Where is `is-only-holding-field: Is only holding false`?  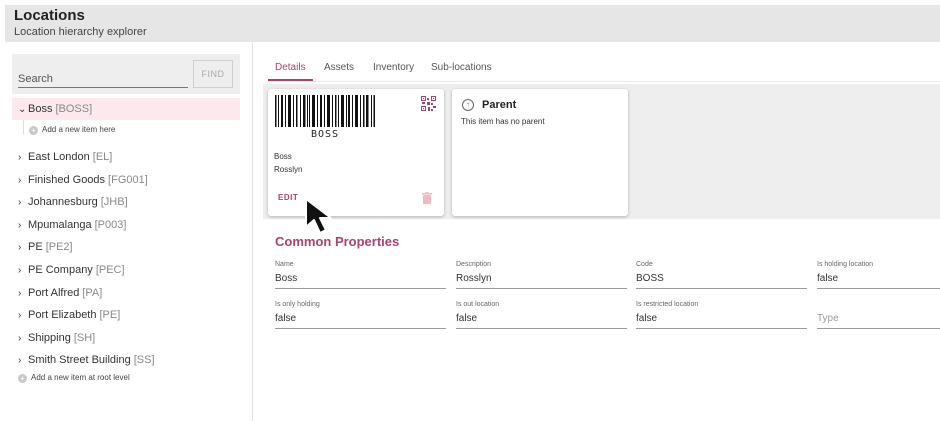 is-only-holding-field: Is only holding false is located at coordinates (360, 315).